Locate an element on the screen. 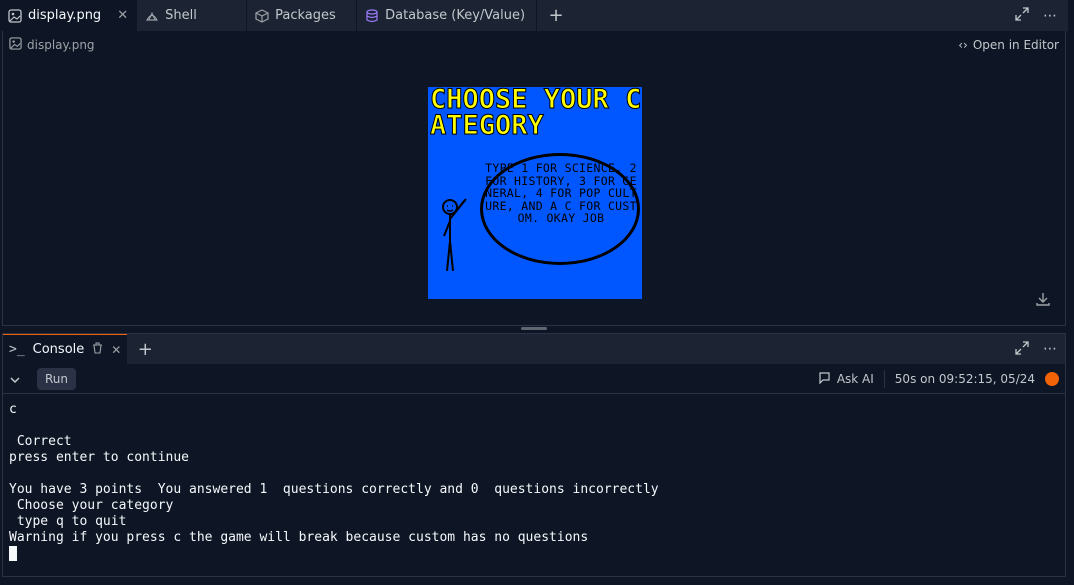 Image resolution: width=1074 pixels, height=585 pixels. file-indicator: display.png is located at coordinates (52, 45).